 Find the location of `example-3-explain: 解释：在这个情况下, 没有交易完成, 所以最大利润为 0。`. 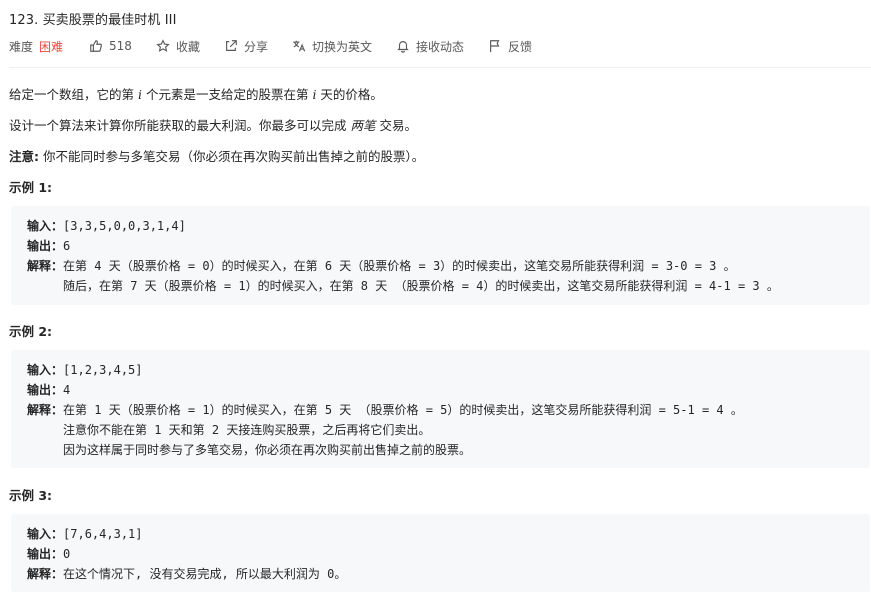

example-3-explain: 解释：在这个情况下, 没有交易完成, 所以最大利润为 0。 is located at coordinates (187, 574).